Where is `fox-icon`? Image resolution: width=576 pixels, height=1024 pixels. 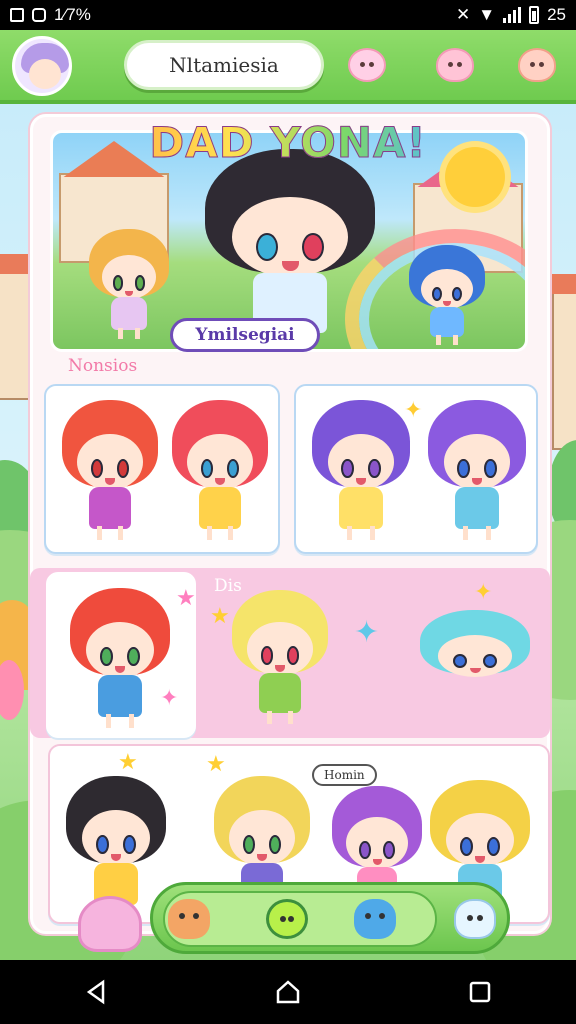
fox-icon is located at coordinates (189, 919).